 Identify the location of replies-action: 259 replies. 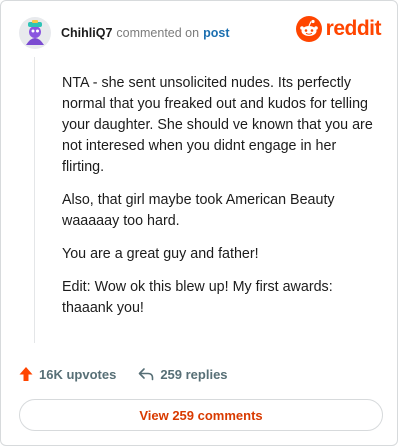
(183, 374).